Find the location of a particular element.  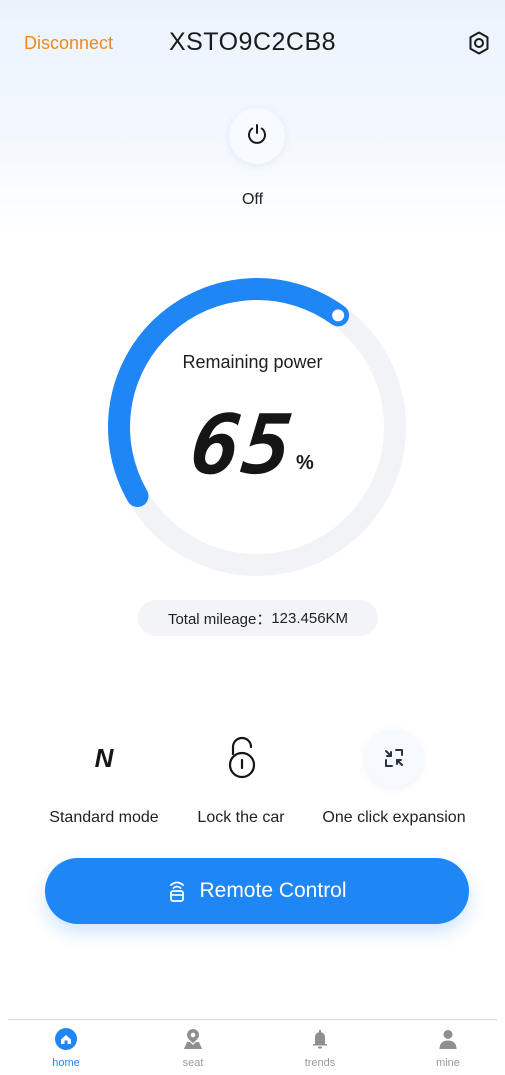

expand-button is located at coordinates (394, 758).